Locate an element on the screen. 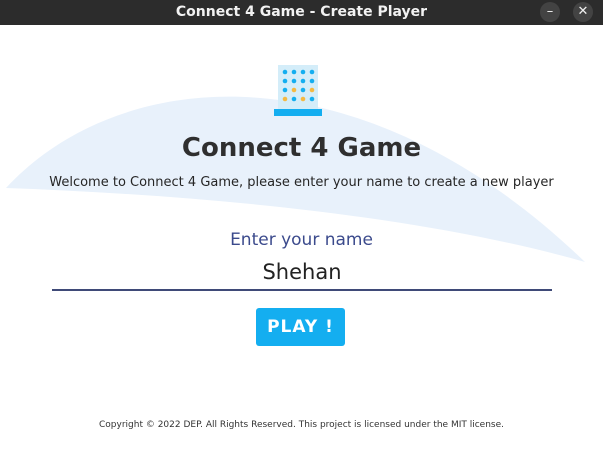 The width and height of the screenshot is (603, 460). close-icon: ✕ is located at coordinates (583, 11).